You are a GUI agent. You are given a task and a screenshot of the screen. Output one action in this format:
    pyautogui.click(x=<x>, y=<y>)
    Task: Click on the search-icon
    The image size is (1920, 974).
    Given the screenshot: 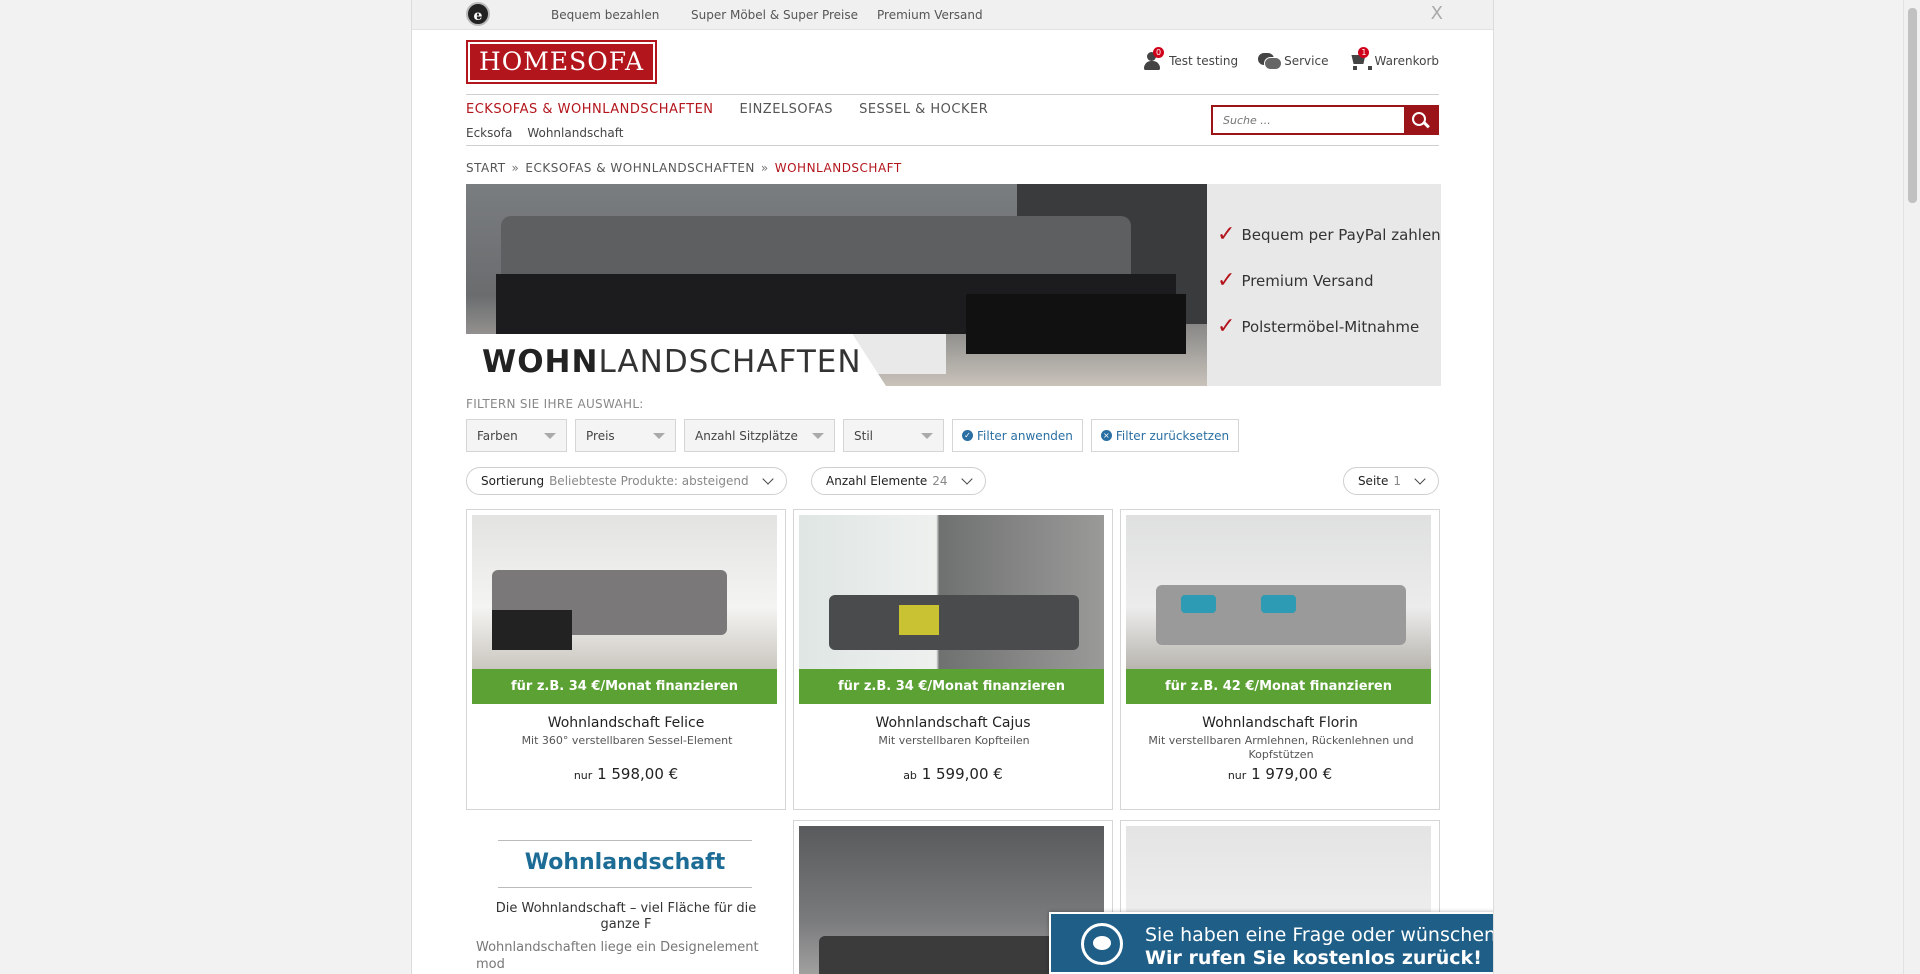 What is the action you would take?
    pyautogui.click(x=1420, y=120)
    